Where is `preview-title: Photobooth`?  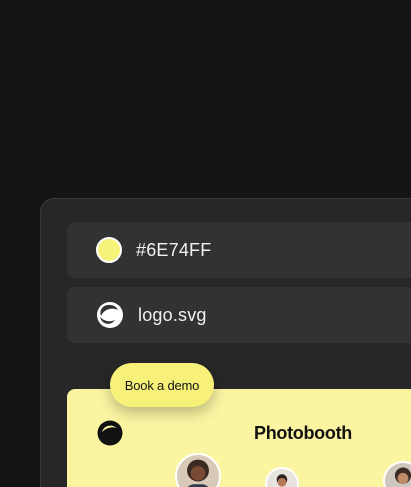 preview-title: Photobooth is located at coordinates (303, 433).